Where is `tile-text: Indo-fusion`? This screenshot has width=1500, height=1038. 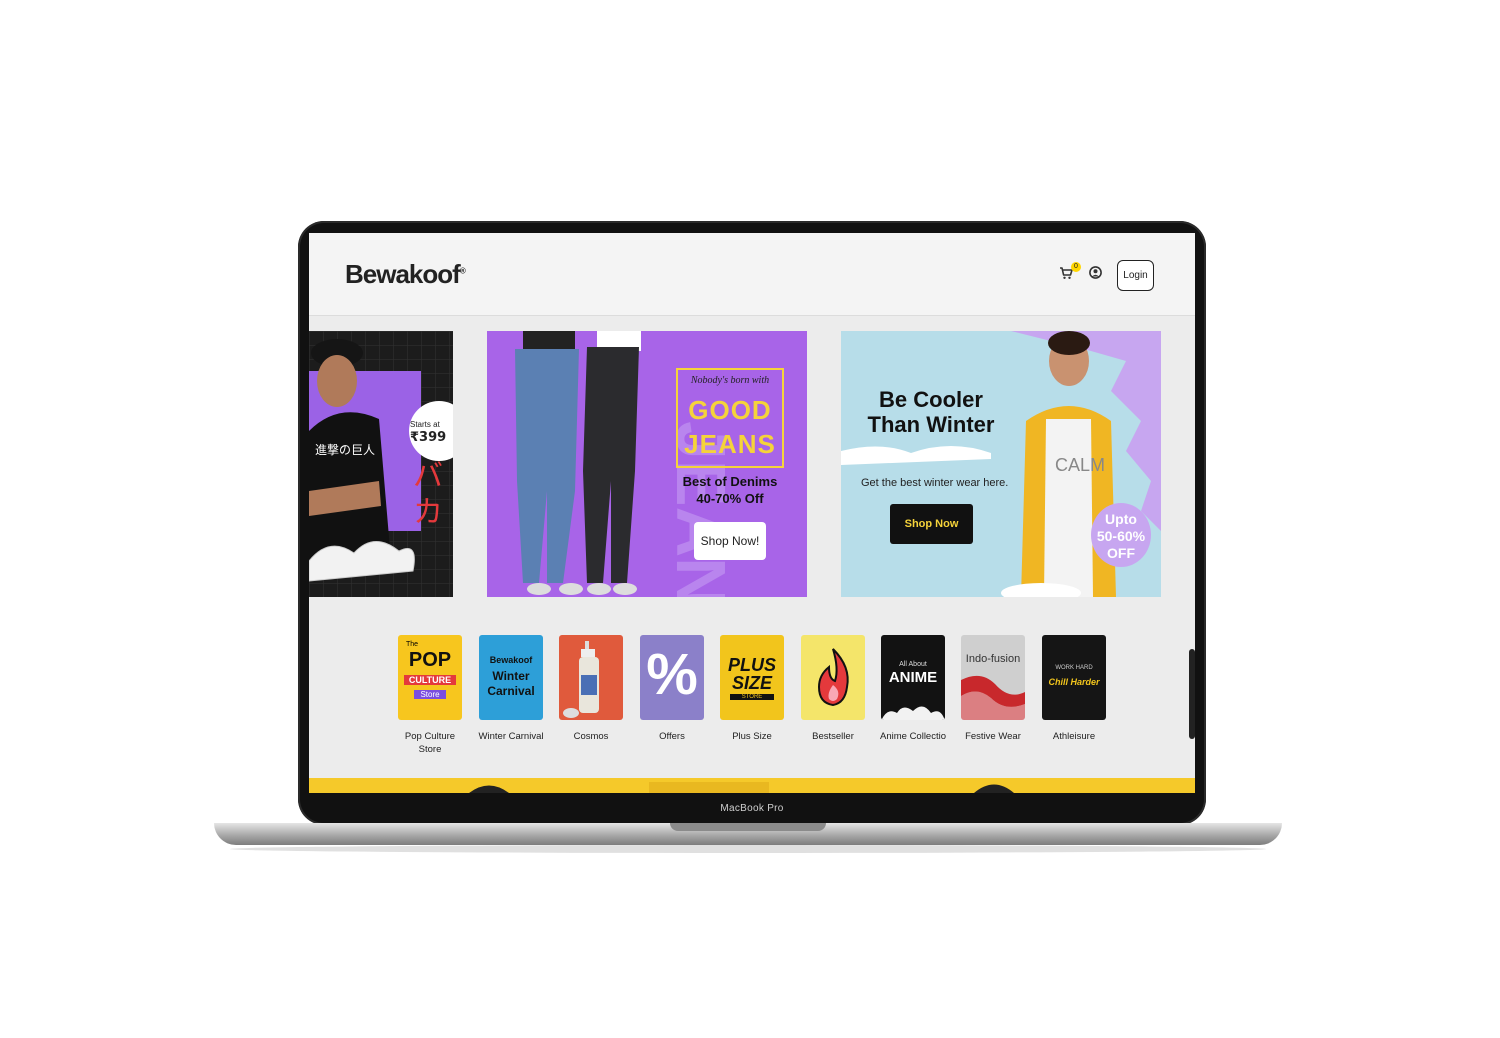 tile-text: Indo-fusion is located at coordinates (993, 659).